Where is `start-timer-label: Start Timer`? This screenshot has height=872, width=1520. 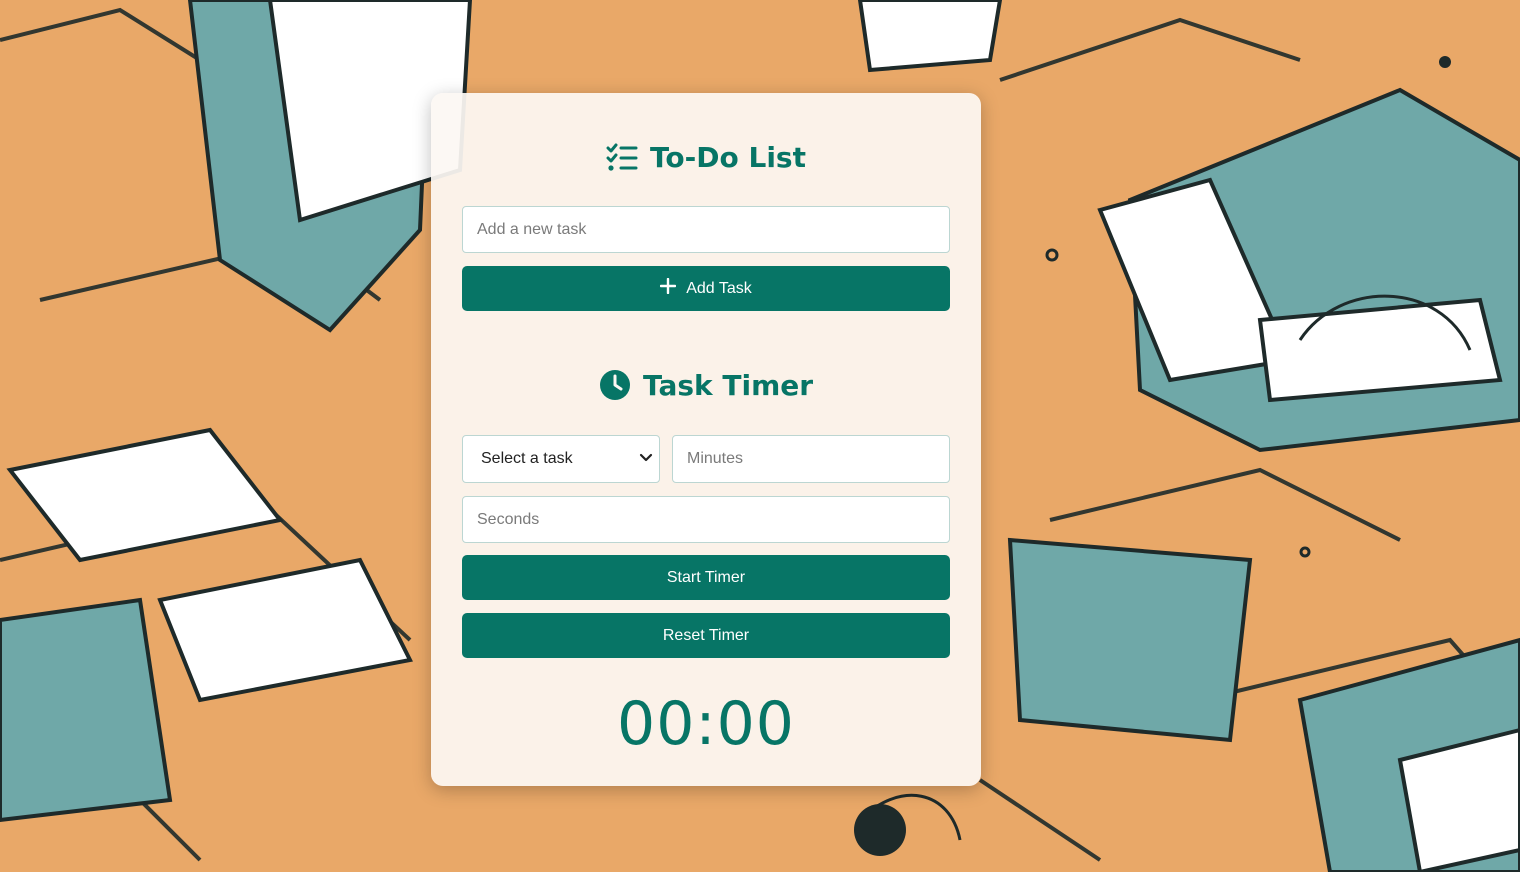
start-timer-label: Start Timer is located at coordinates (706, 577).